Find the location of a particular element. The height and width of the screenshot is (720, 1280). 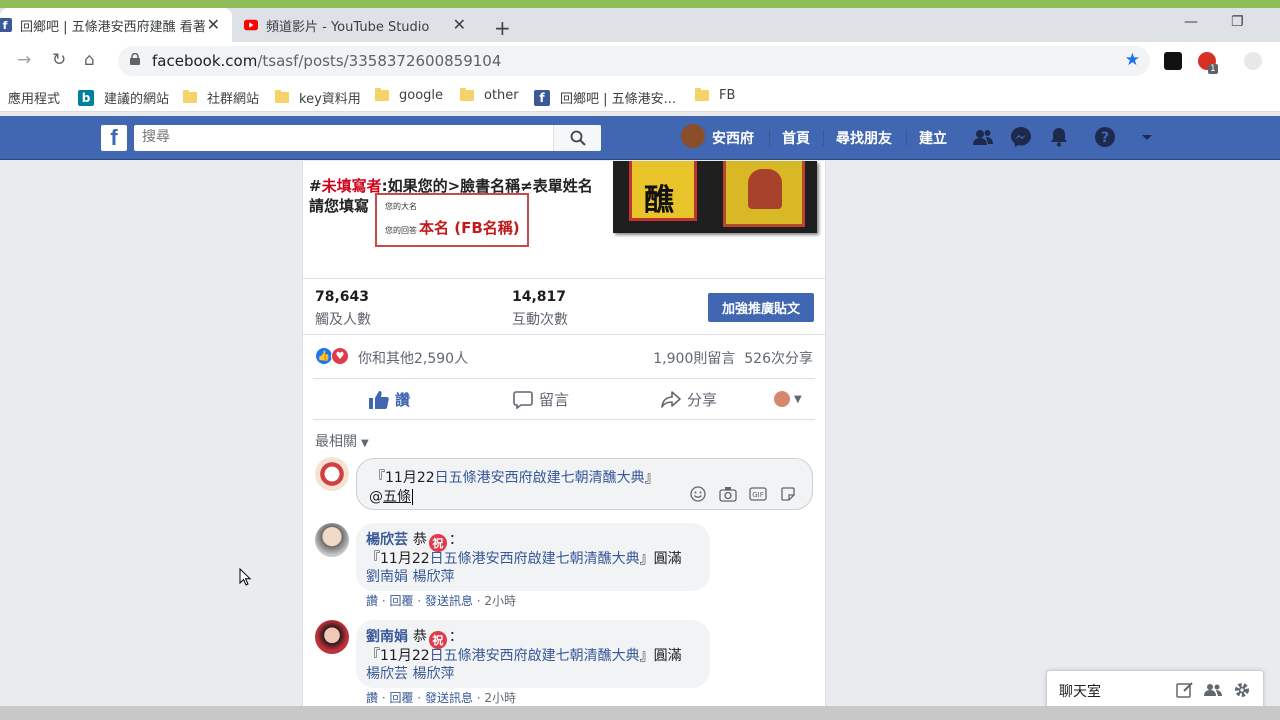

amulet-bag: 醮 is located at coordinates (663, 191).